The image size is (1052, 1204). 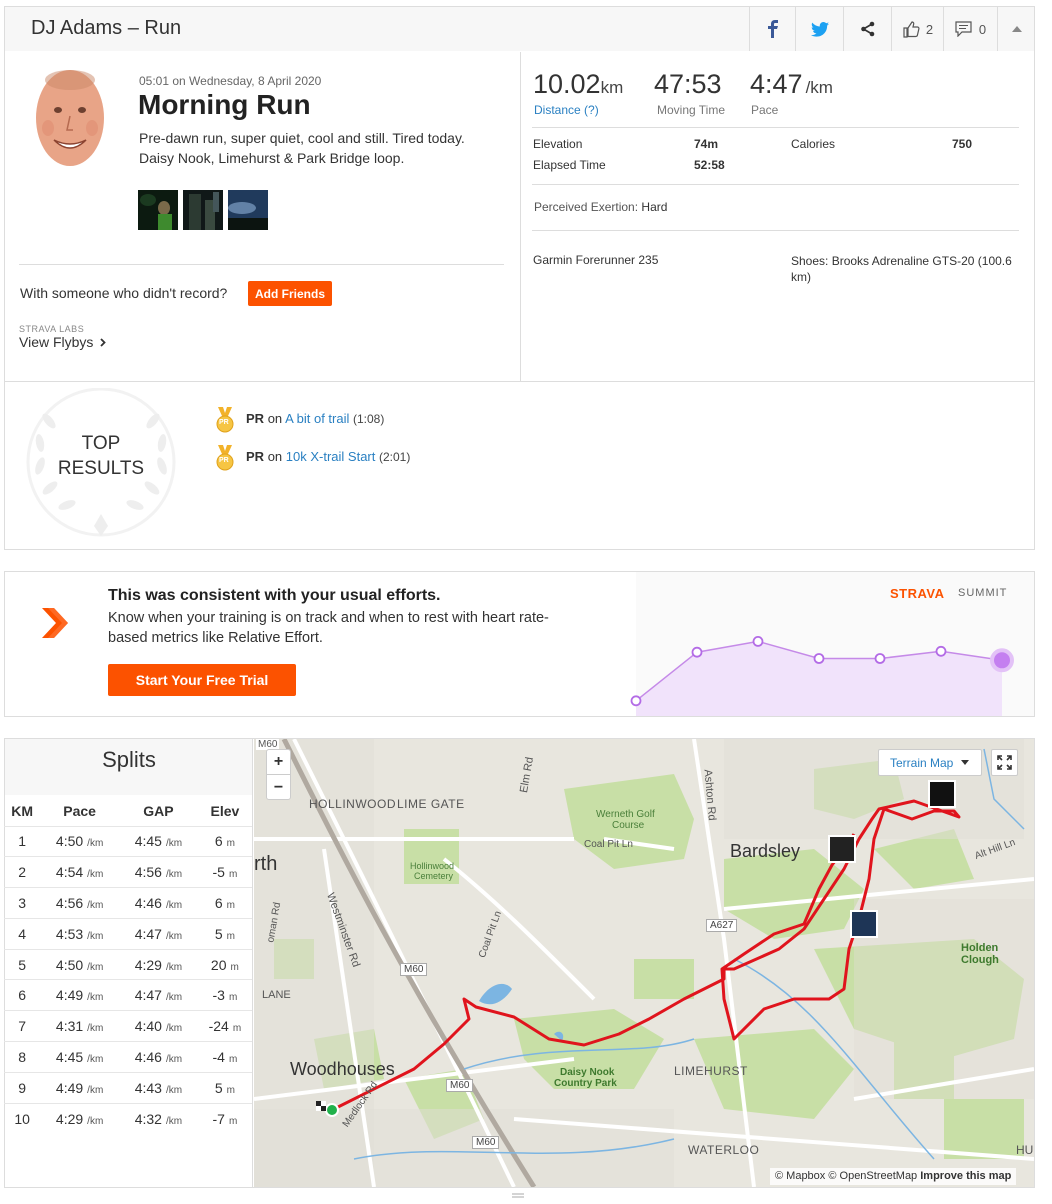 I want to click on split-elev: -5 m, so click(x=224, y=872).